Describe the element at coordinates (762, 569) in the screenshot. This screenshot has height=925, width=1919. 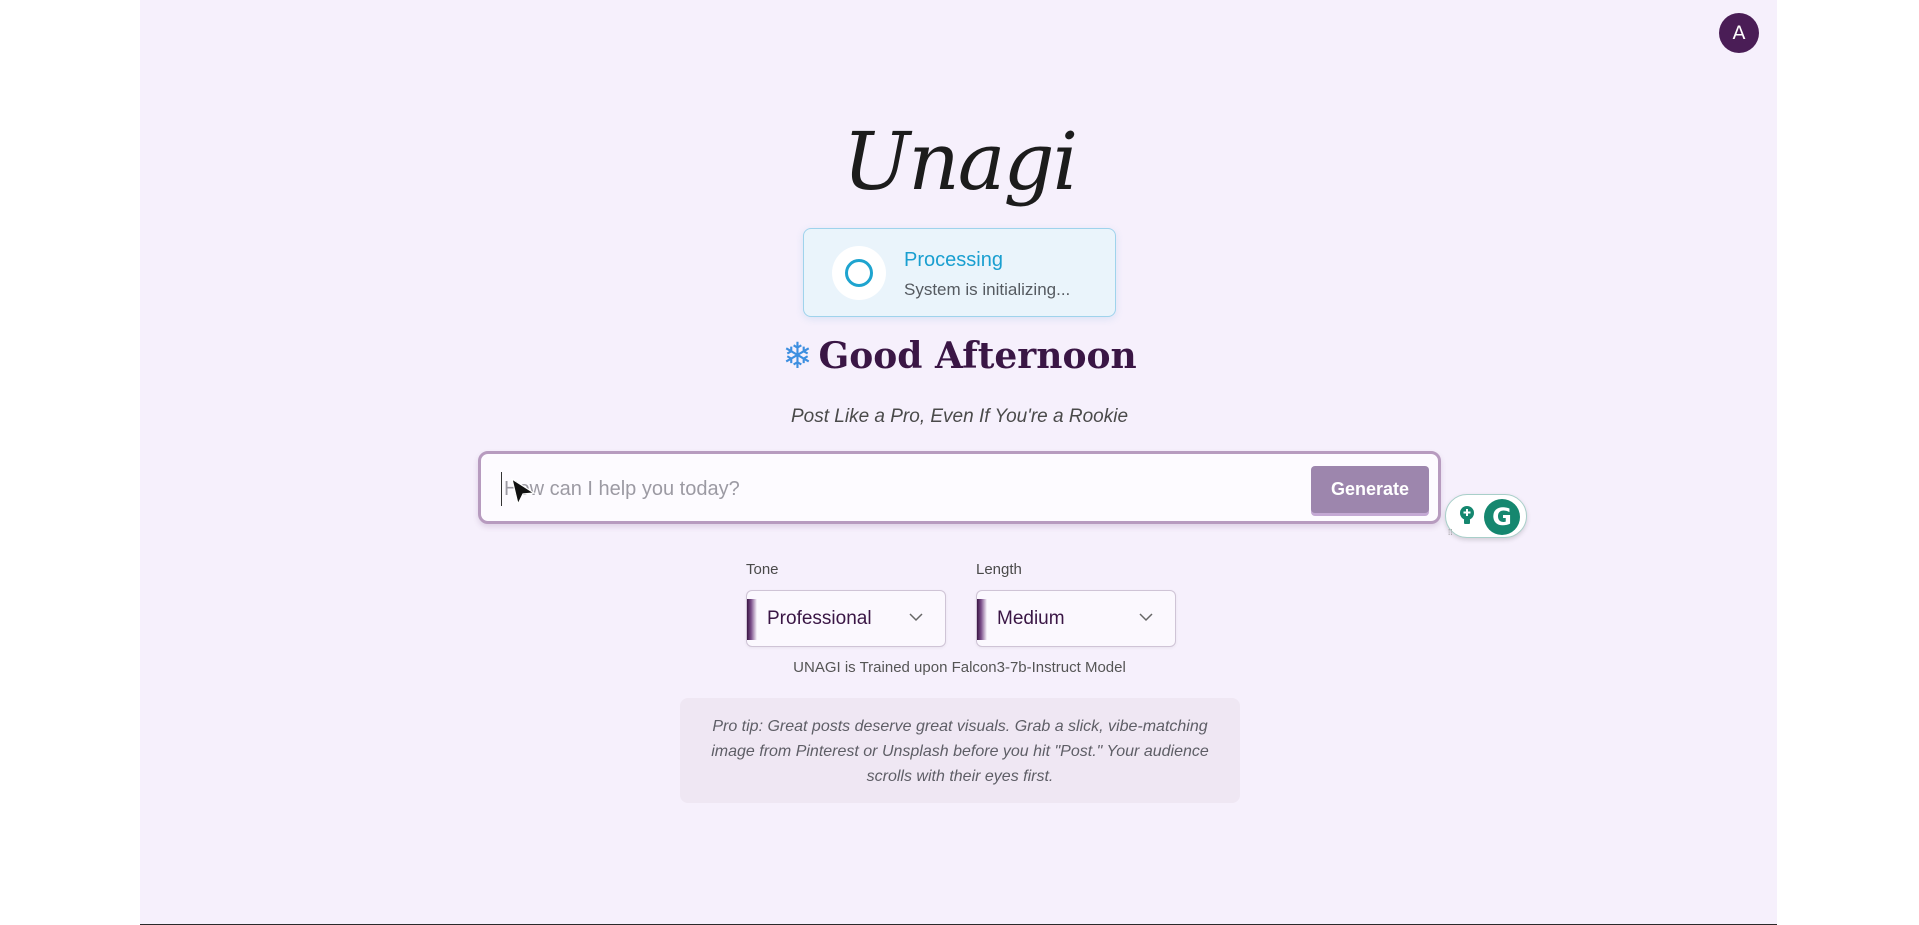
I see `tone-label: Tone` at that location.